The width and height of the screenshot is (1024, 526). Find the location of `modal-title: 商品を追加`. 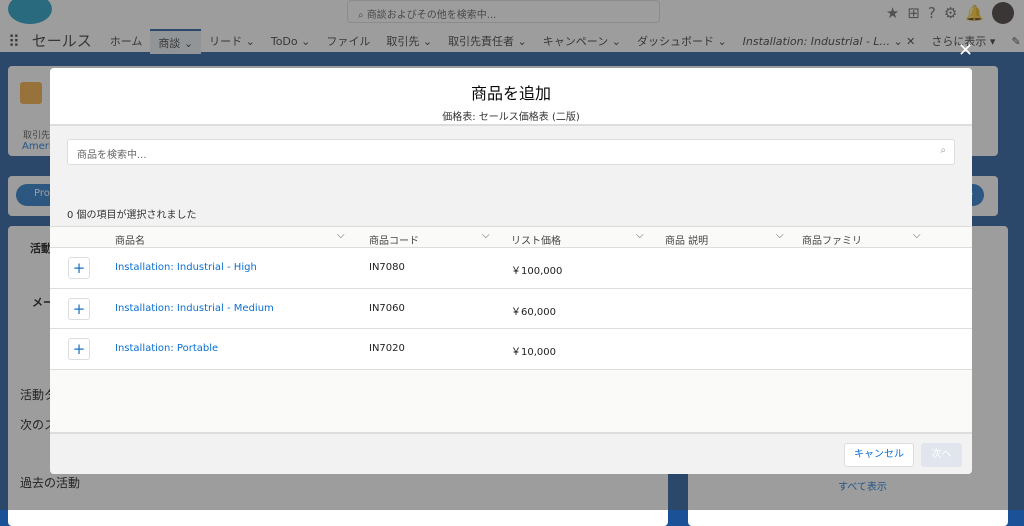

modal-title: 商品を追加 is located at coordinates (510, 93).